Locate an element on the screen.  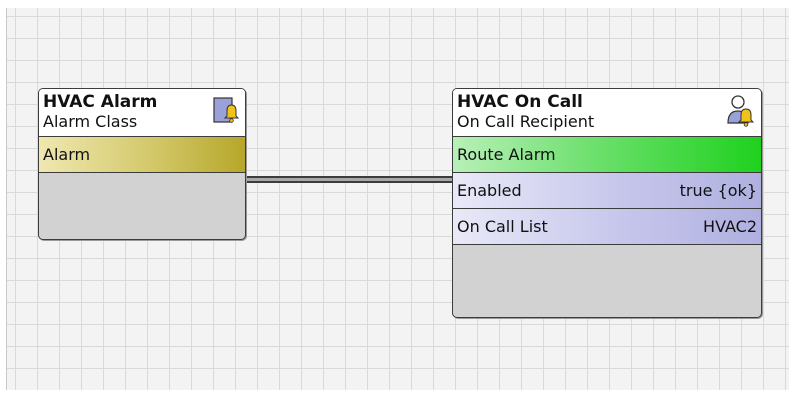
alarm-route-link is located at coordinates (348, 179).